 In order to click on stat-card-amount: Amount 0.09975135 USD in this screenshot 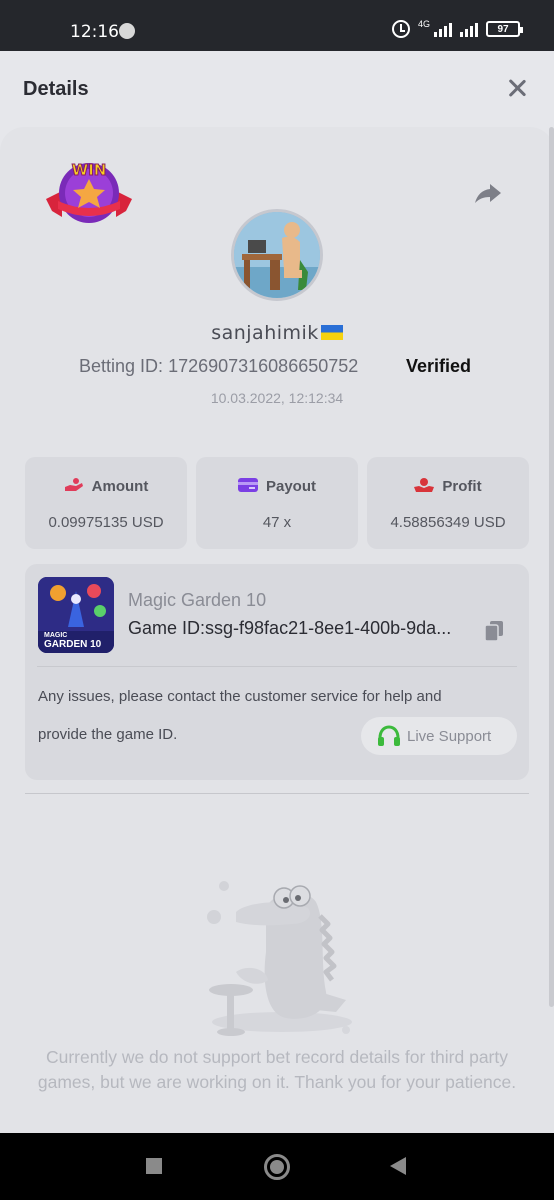, I will do `click(106, 503)`.